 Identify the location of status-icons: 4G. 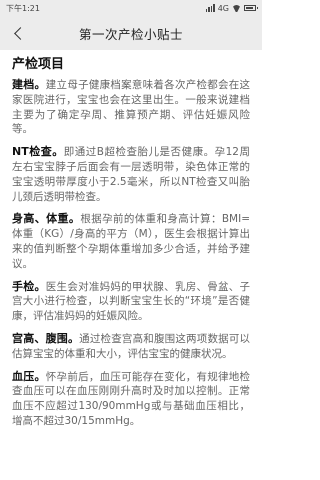
(231, 8).